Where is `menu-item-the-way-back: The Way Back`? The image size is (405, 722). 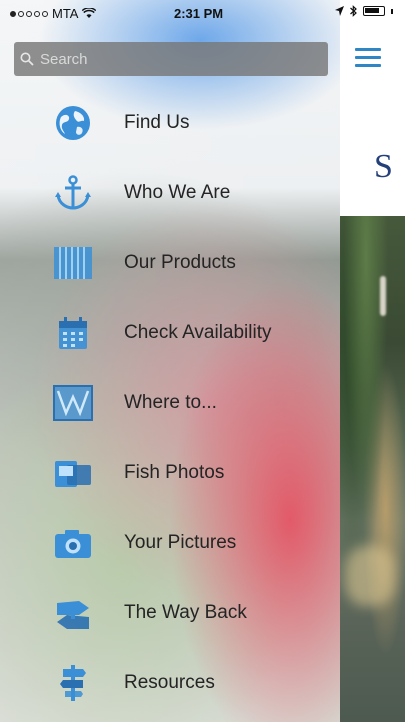 menu-item-the-way-back: The Way Back is located at coordinates (170, 613).